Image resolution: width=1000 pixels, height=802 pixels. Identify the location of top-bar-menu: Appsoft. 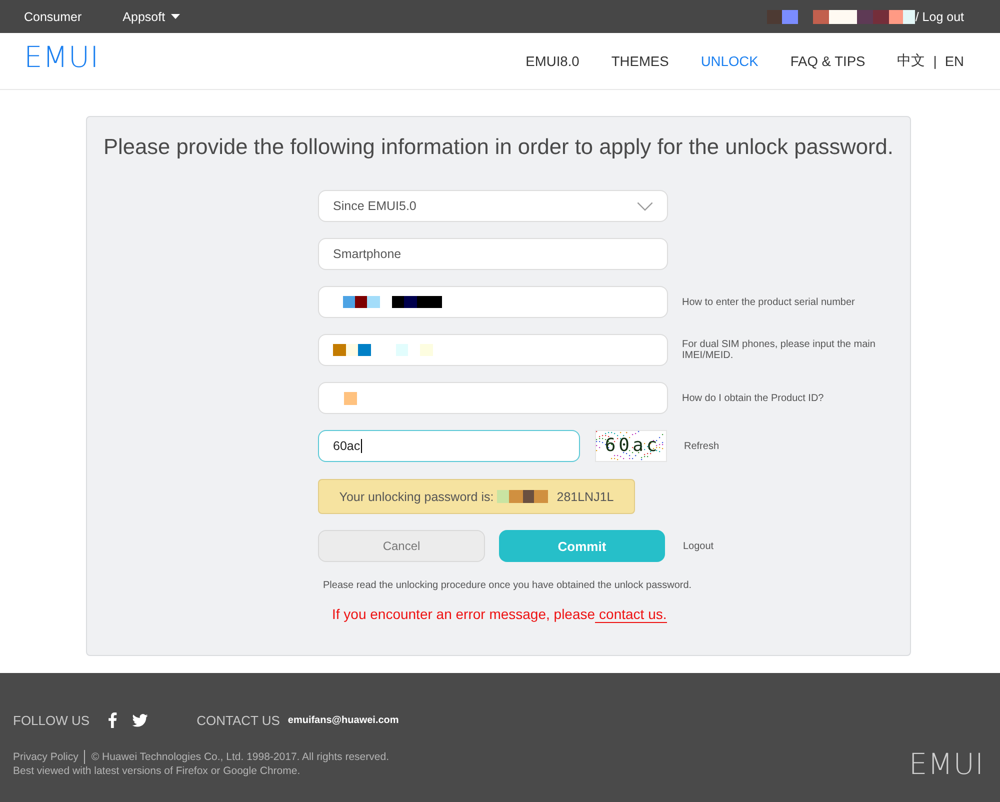
(151, 17).